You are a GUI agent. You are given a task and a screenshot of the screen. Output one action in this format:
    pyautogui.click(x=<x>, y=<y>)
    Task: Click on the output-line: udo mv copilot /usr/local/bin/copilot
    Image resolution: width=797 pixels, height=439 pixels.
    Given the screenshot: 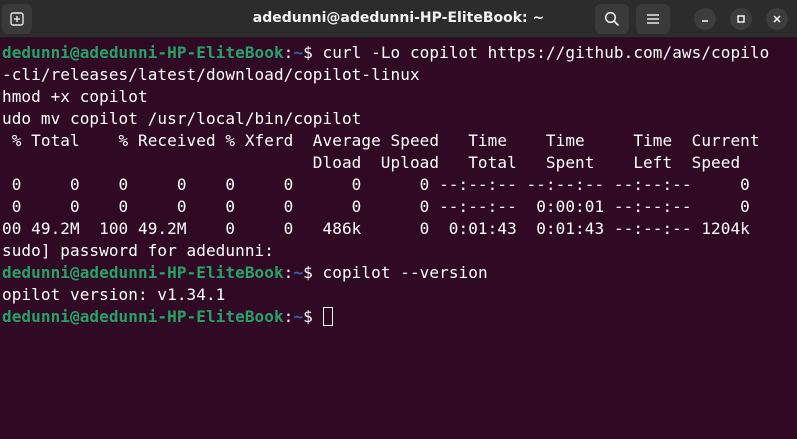 What is the action you would take?
    pyautogui.click(x=182, y=118)
    